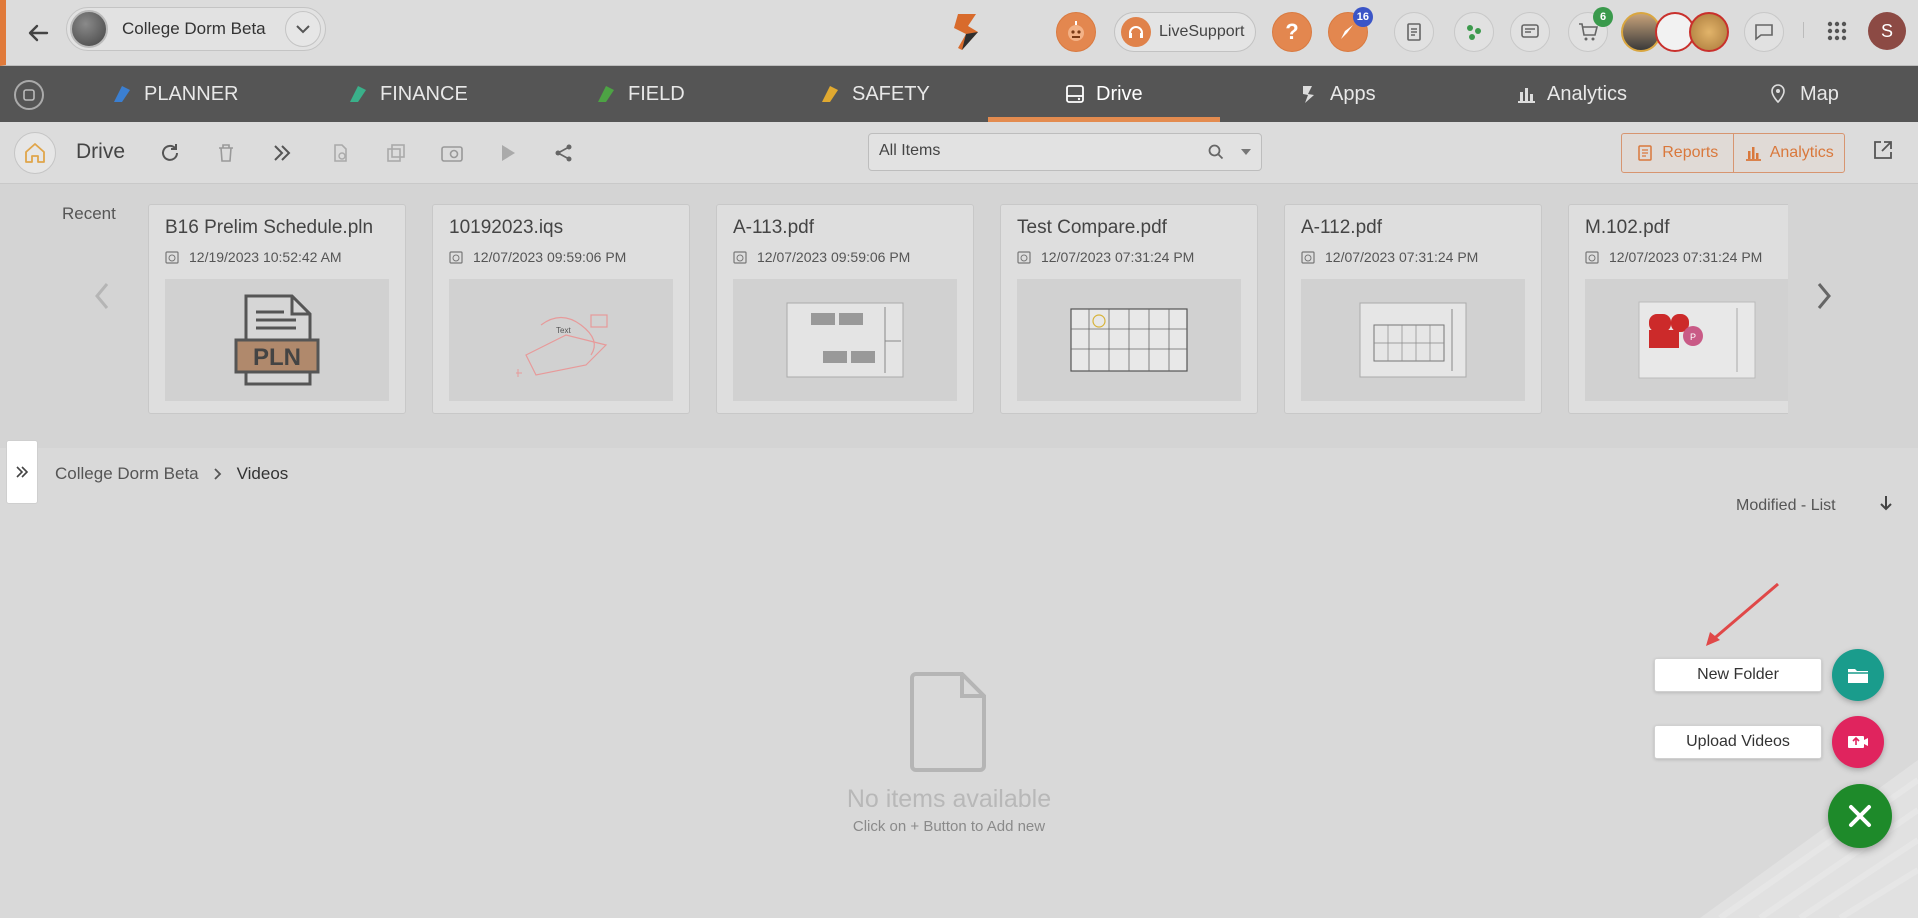  I want to click on tab-label: PLANNER, so click(191, 93).